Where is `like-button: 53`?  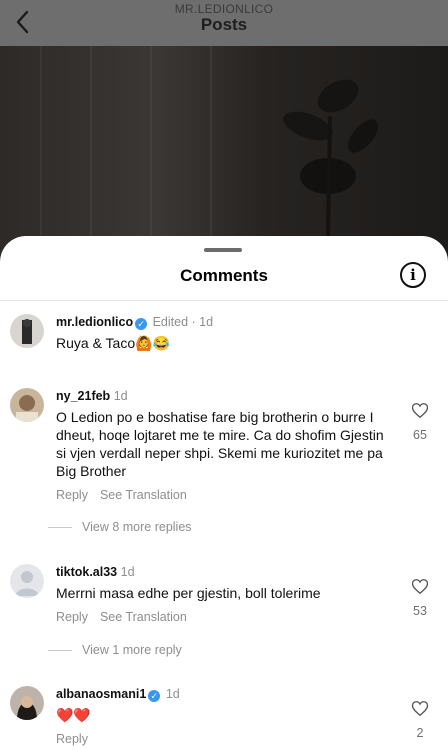 like-button: 53 is located at coordinates (420, 598).